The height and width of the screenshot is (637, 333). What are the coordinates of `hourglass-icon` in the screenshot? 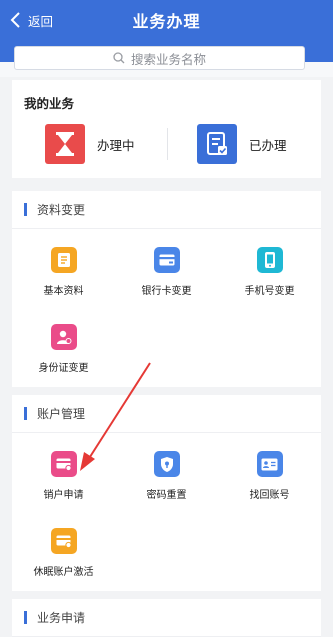 It's located at (65, 144).